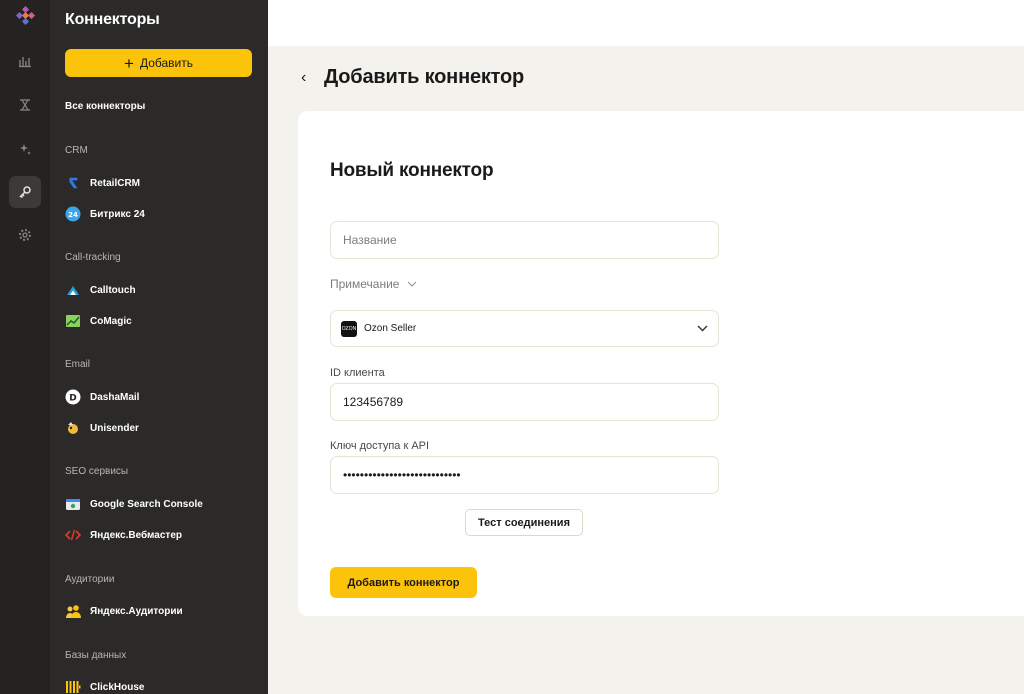 This screenshot has width=1024, height=694. I want to click on unisender-icon, so click(73, 428).